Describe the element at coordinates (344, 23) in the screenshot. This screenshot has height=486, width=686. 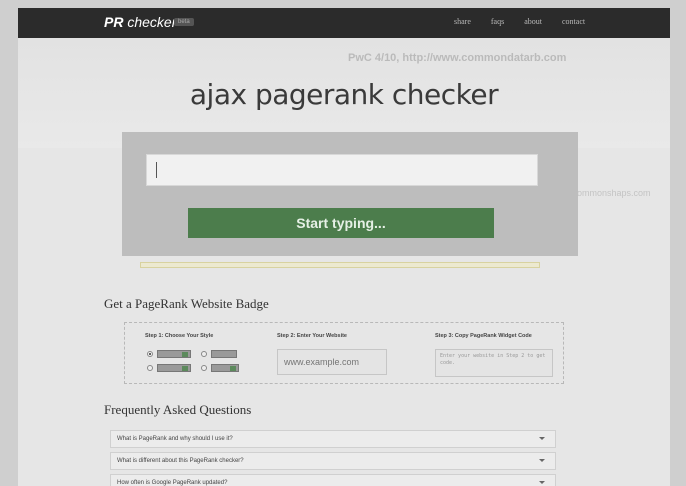
I see `top-navbar: PR checker beta share faqs about contact` at that location.